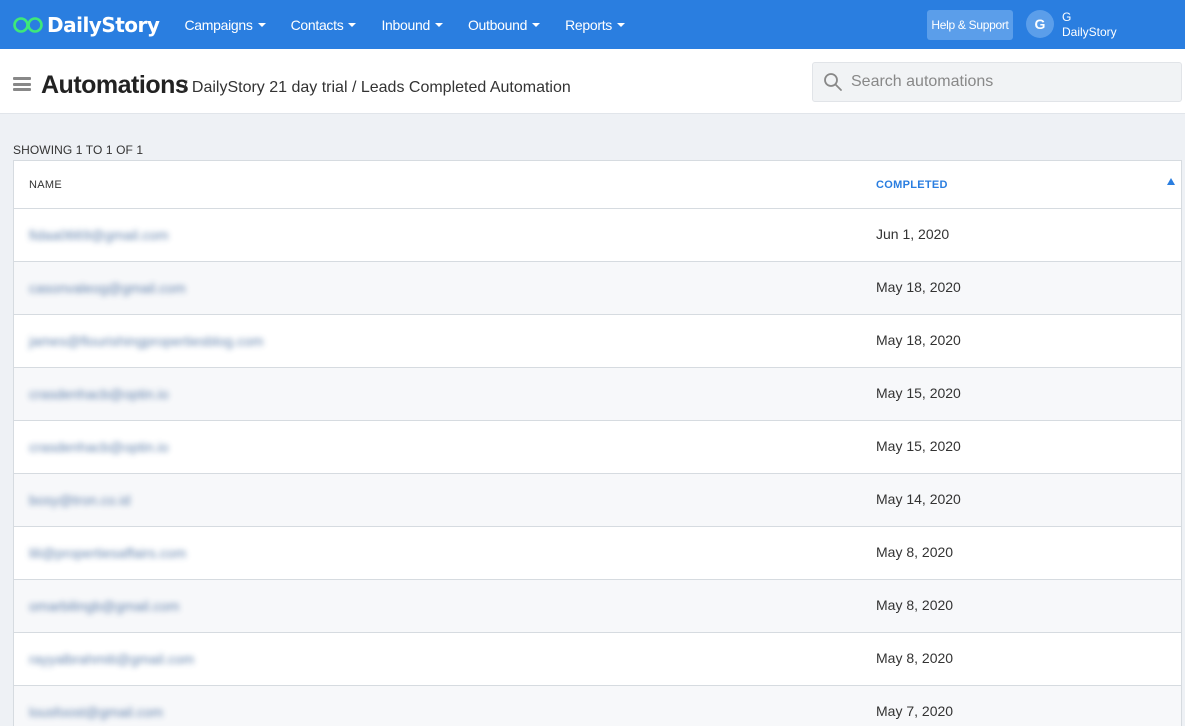 This screenshot has height=726, width=1185. I want to click on search-box, so click(997, 82).